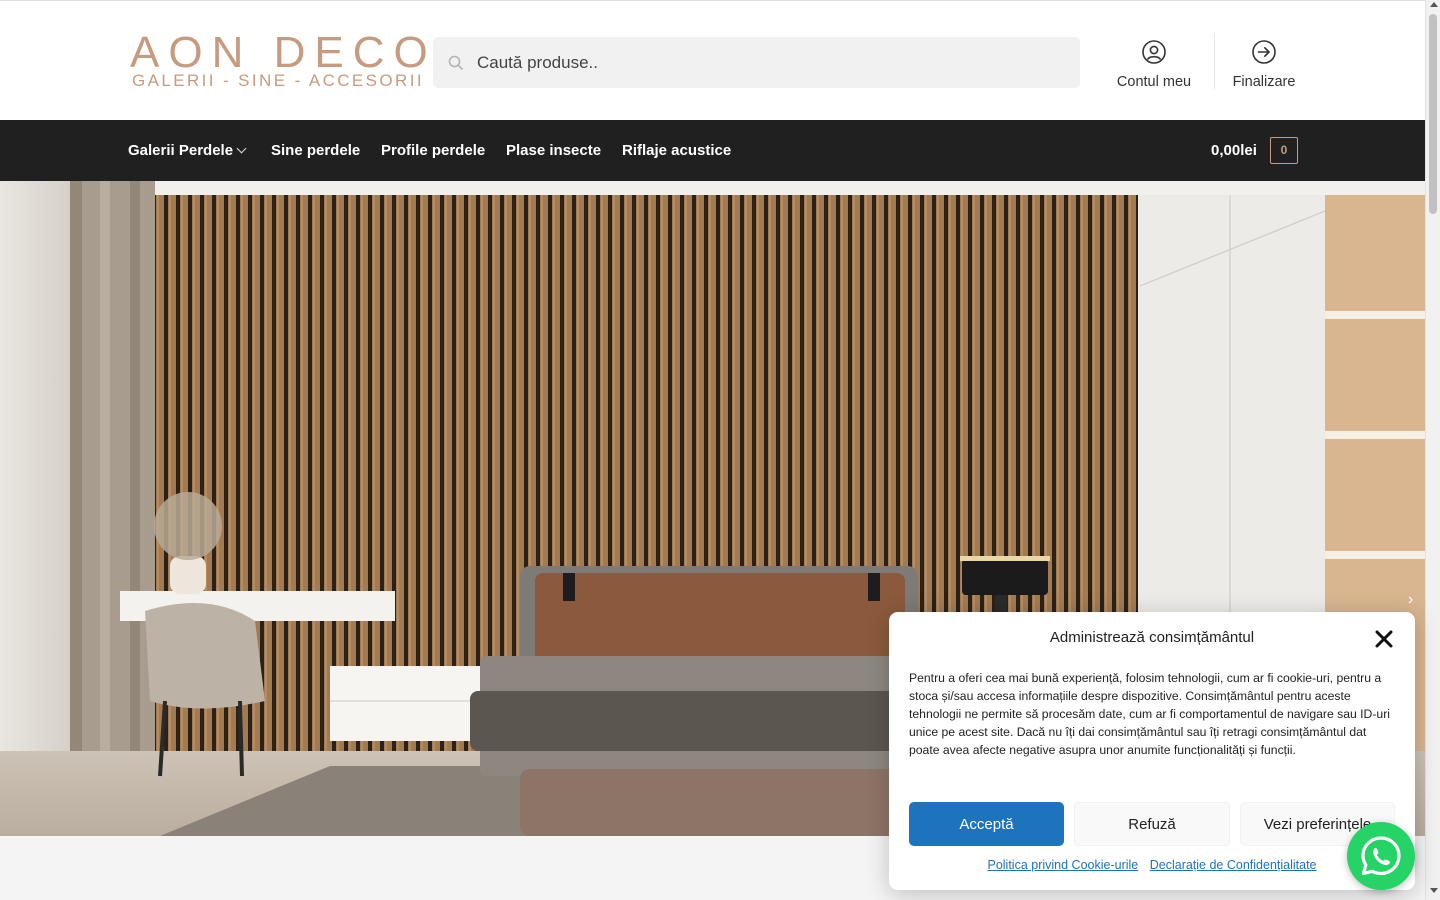  Describe the element at coordinates (1434, 4) in the screenshot. I see `scroll-up-arrow-icon` at that location.